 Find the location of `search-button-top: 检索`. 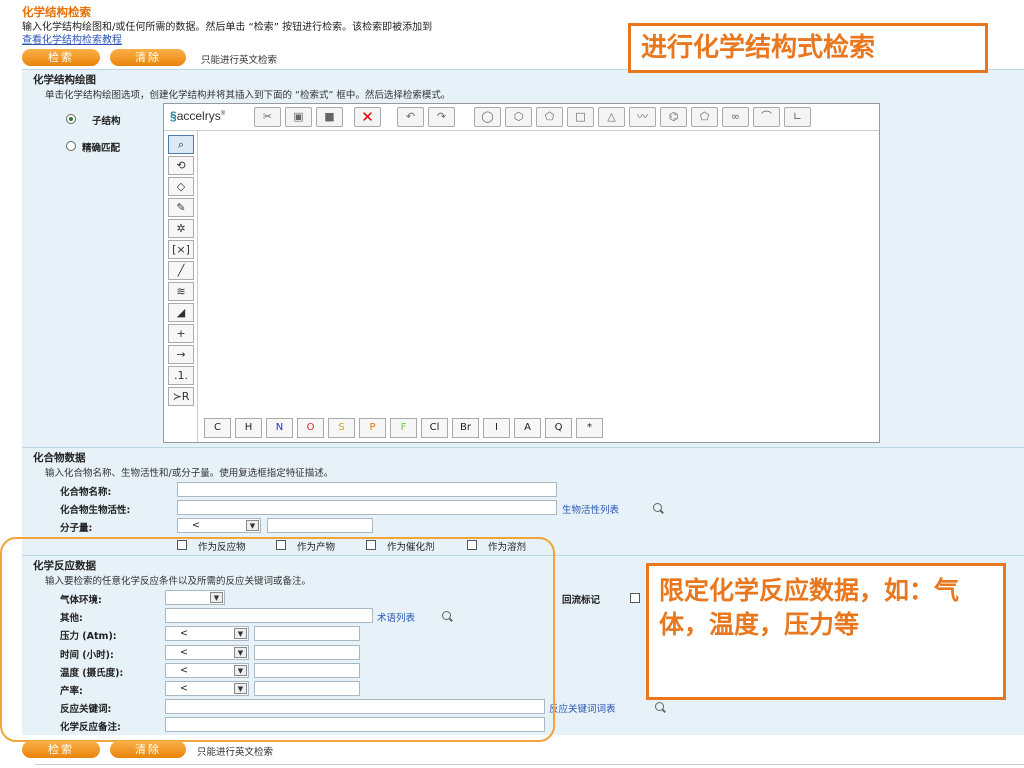

search-button-top: 检索 is located at coordinates (61, 57).